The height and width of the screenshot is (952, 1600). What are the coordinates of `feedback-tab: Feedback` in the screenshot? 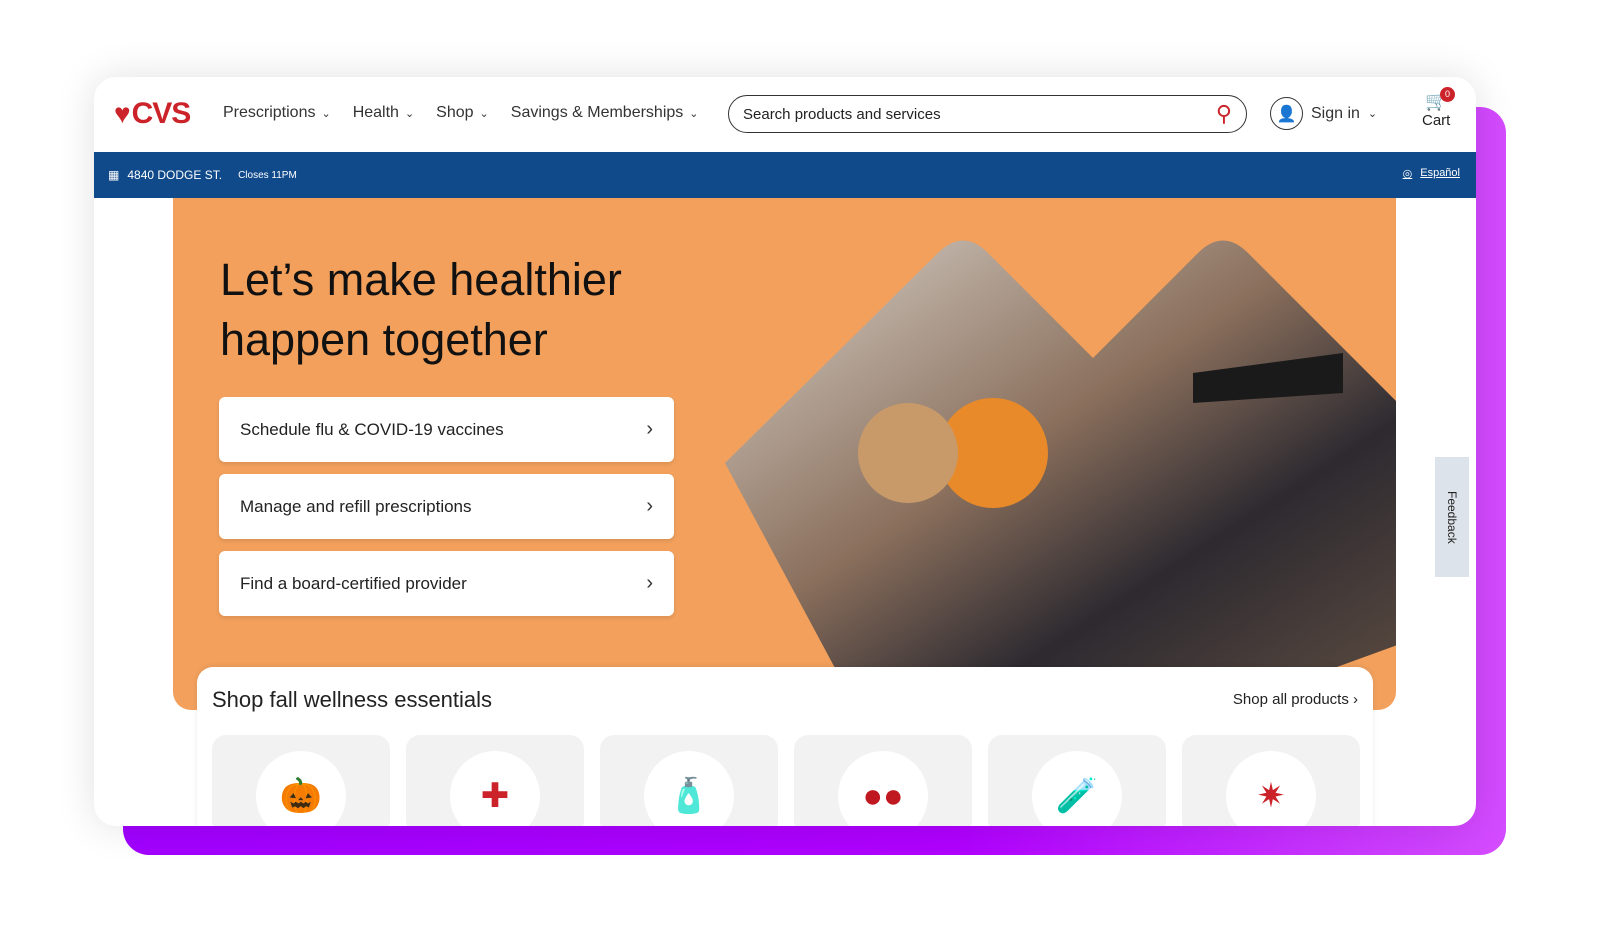 It's located at (1452, 517).